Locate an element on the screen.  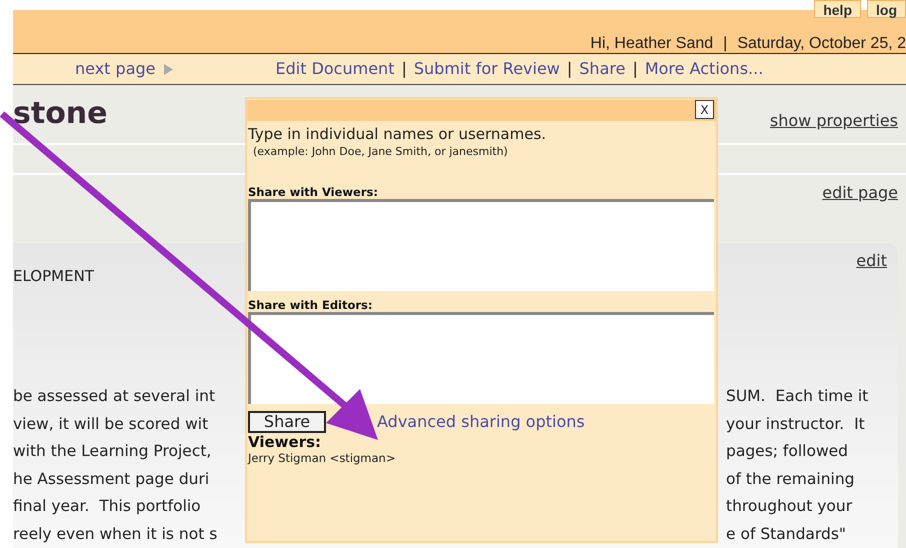
body-text: be assessed at several int is located at coordinates (114, 396).